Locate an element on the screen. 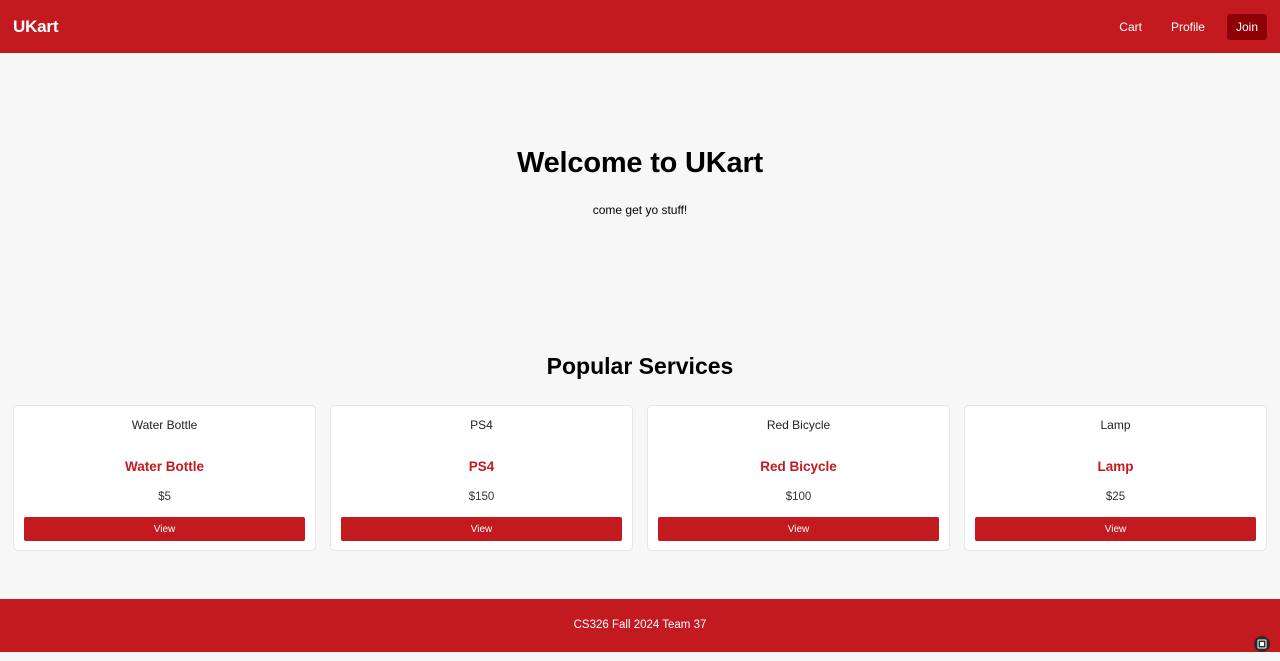 Image resolution: width=1280 pixels, height=661 pixels. product-card: Red Bicycle Red Bicycle $100 View is located at coordinates (798, 478).